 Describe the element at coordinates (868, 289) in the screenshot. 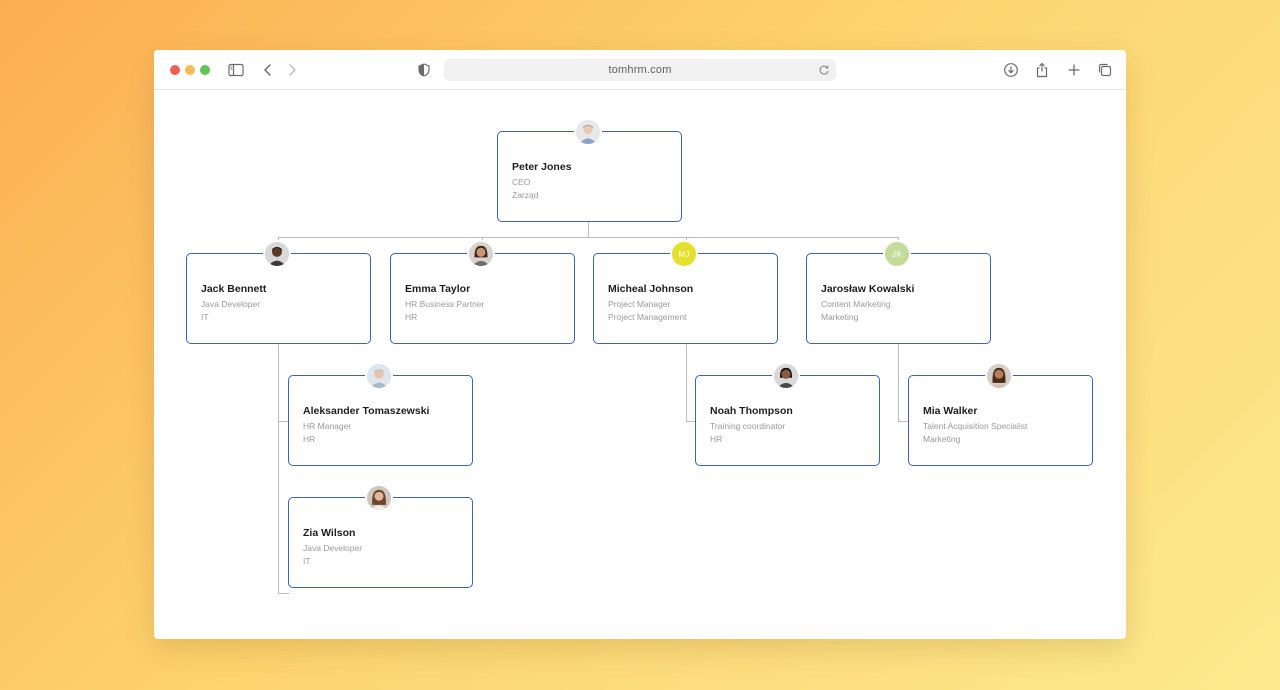

I see `employee-name: Jarosław Kowalski` at that location.